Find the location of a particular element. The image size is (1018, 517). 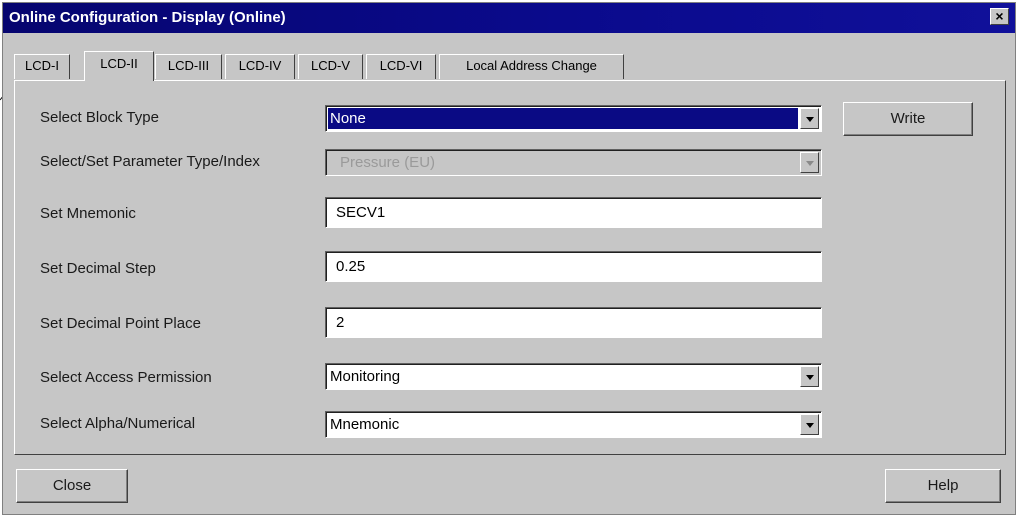

block-type-select: None is located at coordinates (573, 118).